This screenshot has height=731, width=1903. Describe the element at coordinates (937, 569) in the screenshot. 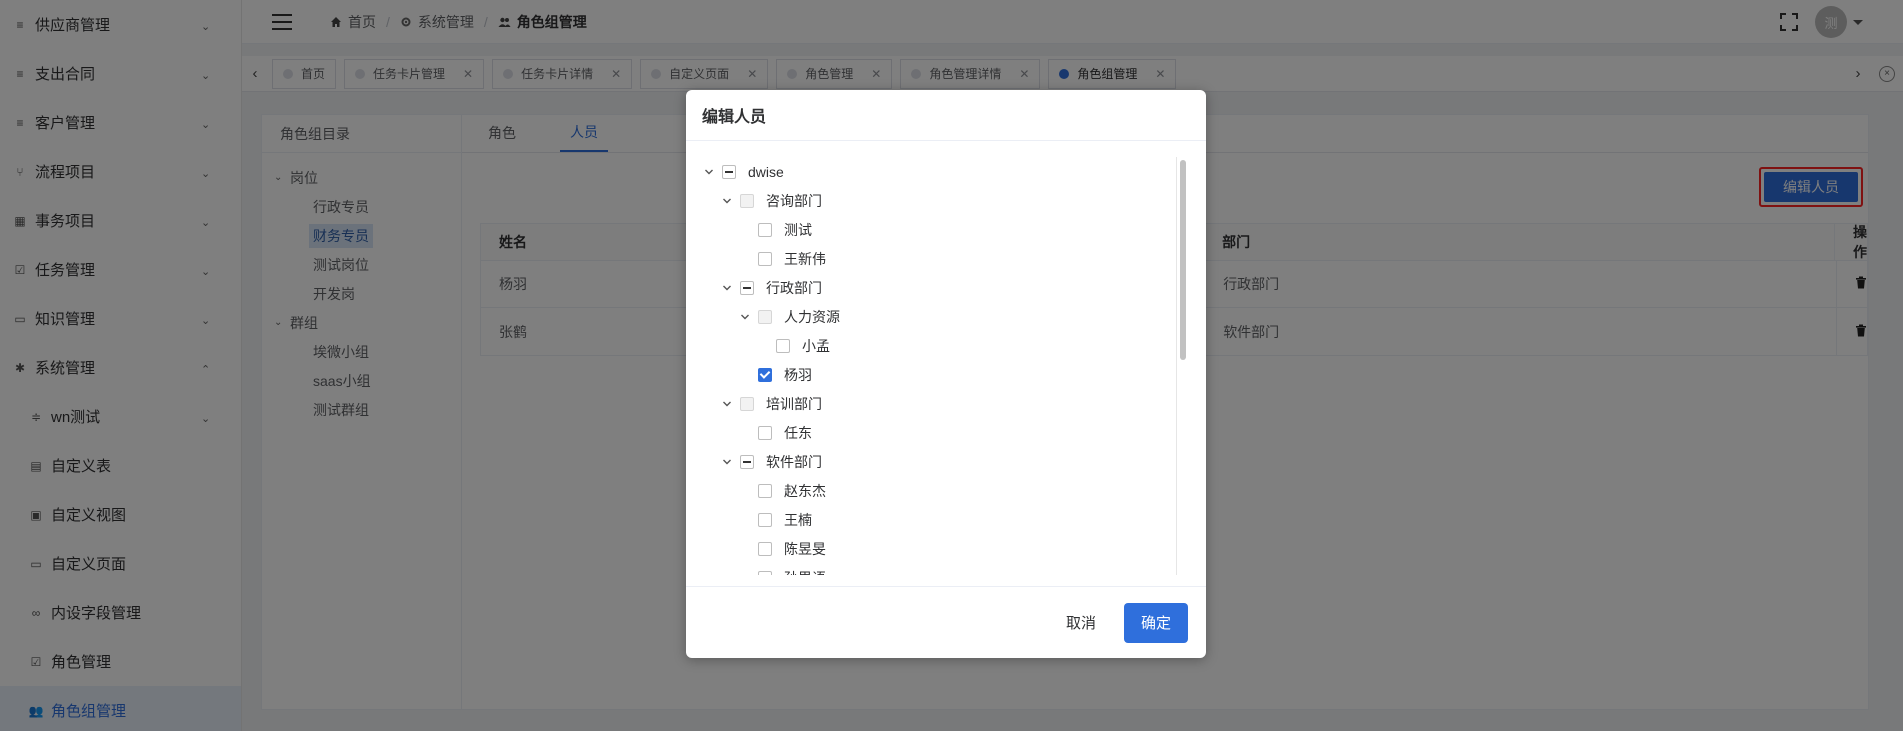

I see `tree-node: 孙思语` at that location.